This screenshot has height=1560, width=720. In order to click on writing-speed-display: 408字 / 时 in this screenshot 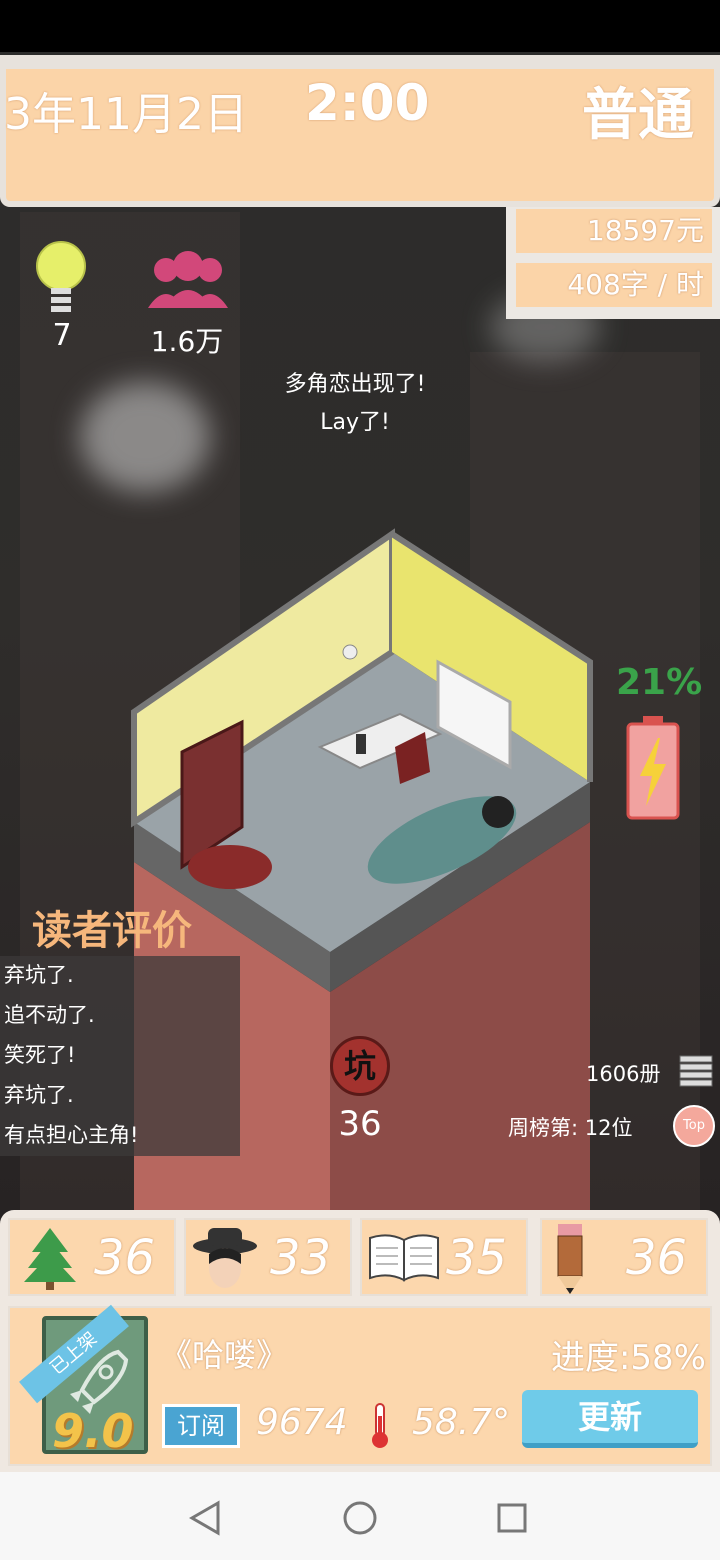, I will do `click(614, 285)`.